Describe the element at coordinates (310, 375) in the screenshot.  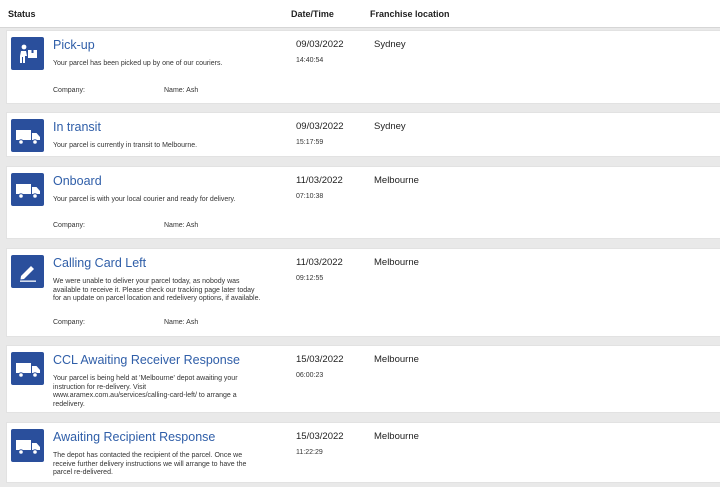
I see `event-time: 06:00:23` at that location.